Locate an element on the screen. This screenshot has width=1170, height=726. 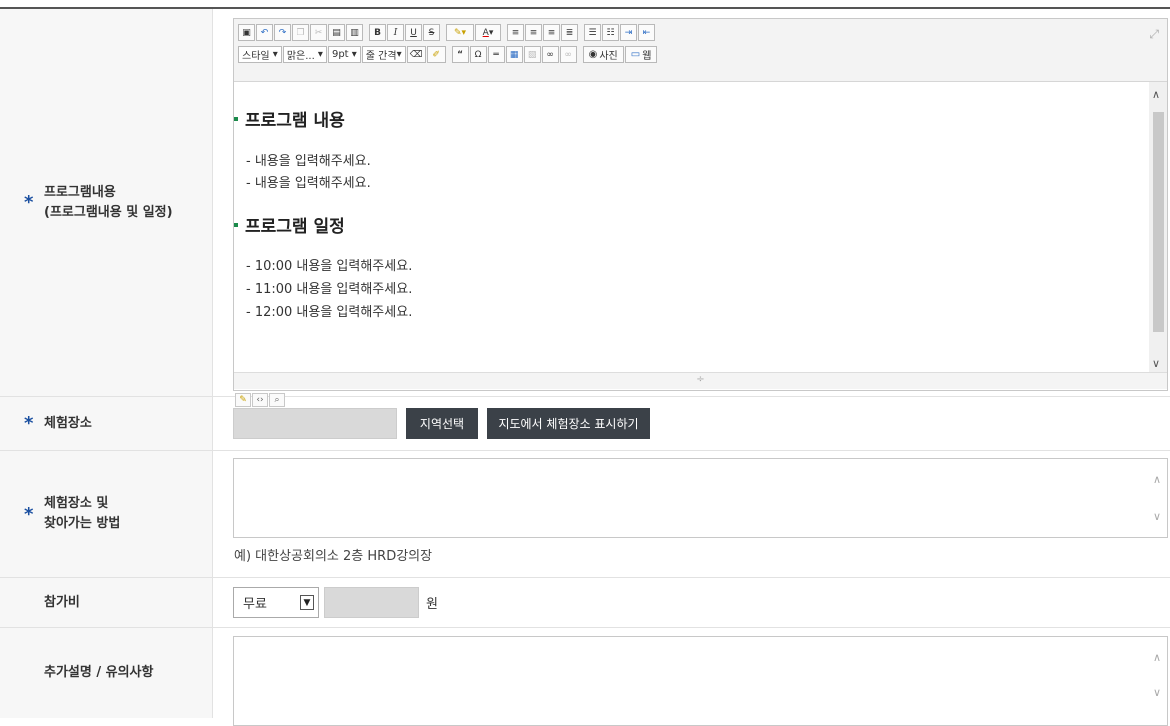
directions-textarea: ∧ ∨ is located at coordinates (700, 498).